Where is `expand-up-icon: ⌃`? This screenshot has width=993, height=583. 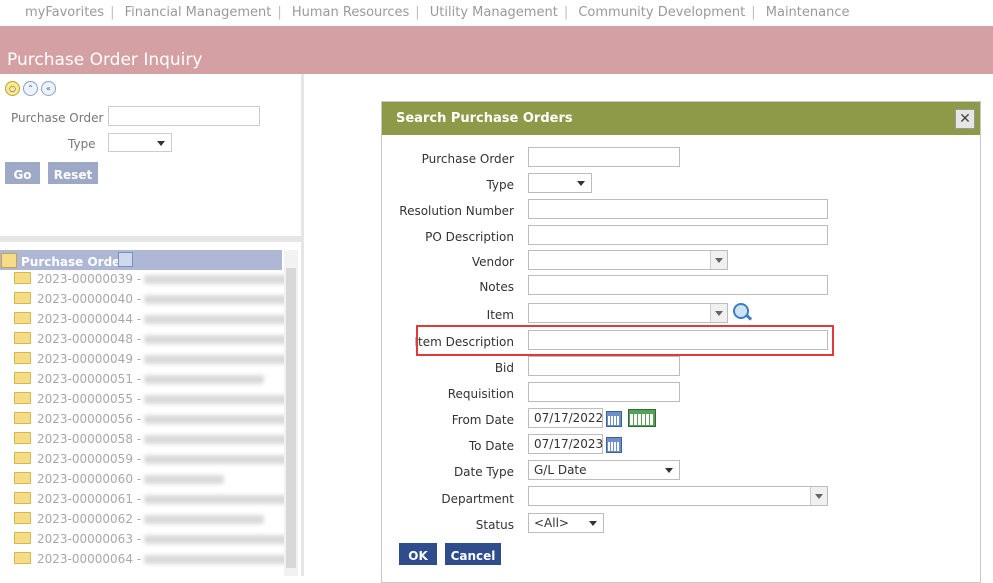
expand-up-icon: ⌃ is located at coordinates (30, 88).